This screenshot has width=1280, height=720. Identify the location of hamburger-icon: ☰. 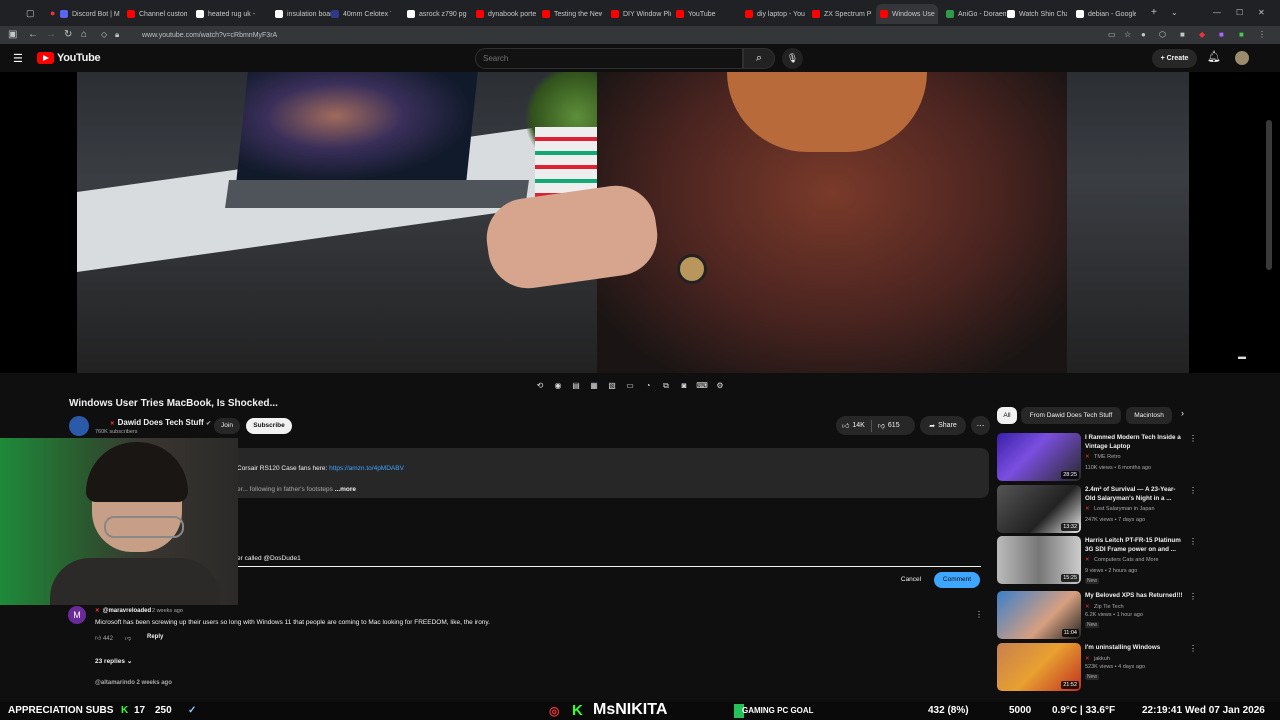
(18, 59).